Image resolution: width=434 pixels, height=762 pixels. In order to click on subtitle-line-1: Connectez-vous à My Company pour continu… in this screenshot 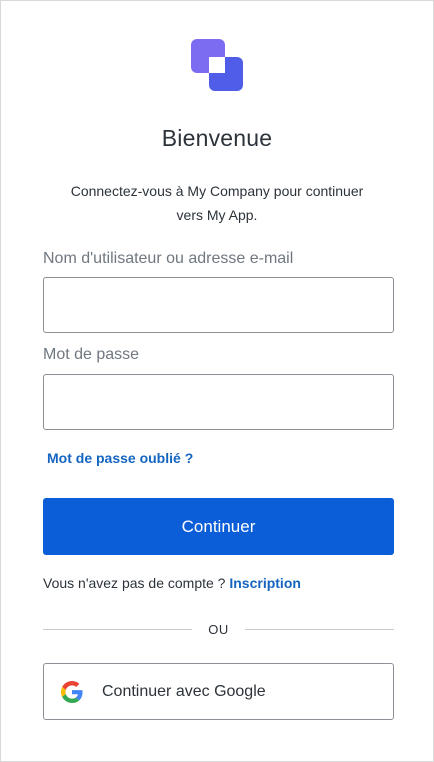, I will do `click(217, 191)`.